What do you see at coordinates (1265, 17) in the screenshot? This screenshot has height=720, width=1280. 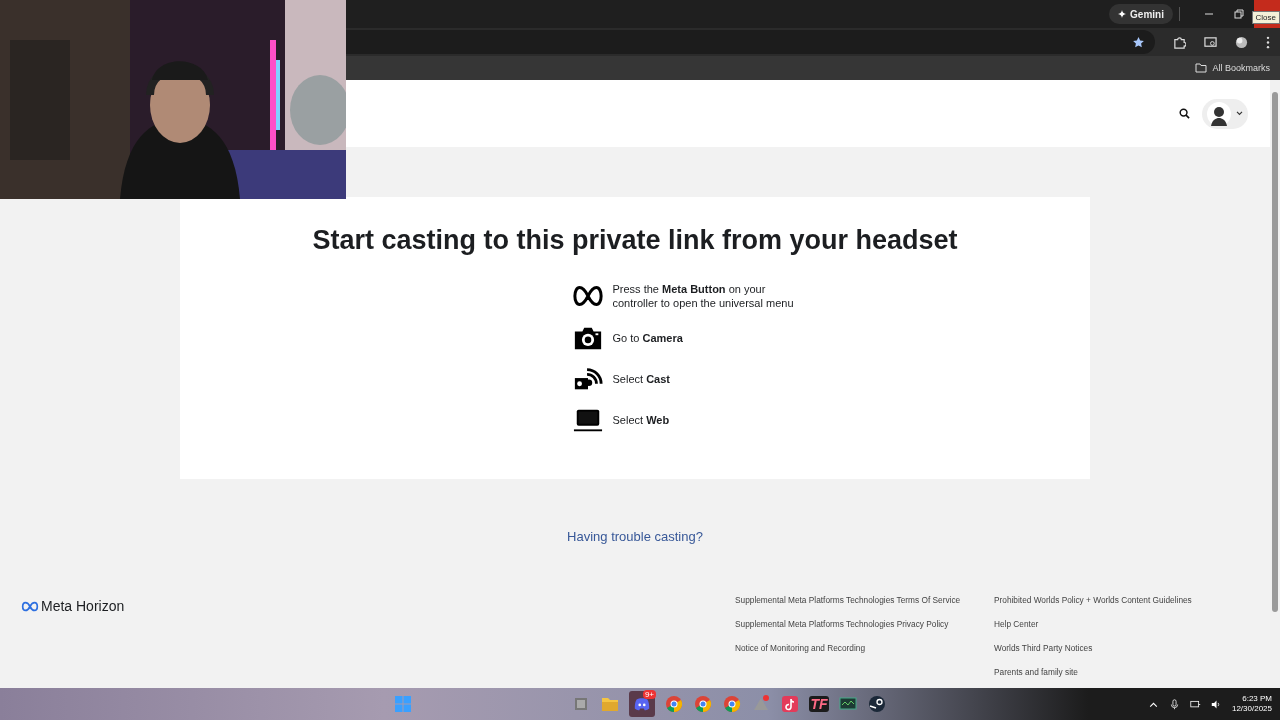 I see `tooltip: Close` at bounding box center [1265, 17].